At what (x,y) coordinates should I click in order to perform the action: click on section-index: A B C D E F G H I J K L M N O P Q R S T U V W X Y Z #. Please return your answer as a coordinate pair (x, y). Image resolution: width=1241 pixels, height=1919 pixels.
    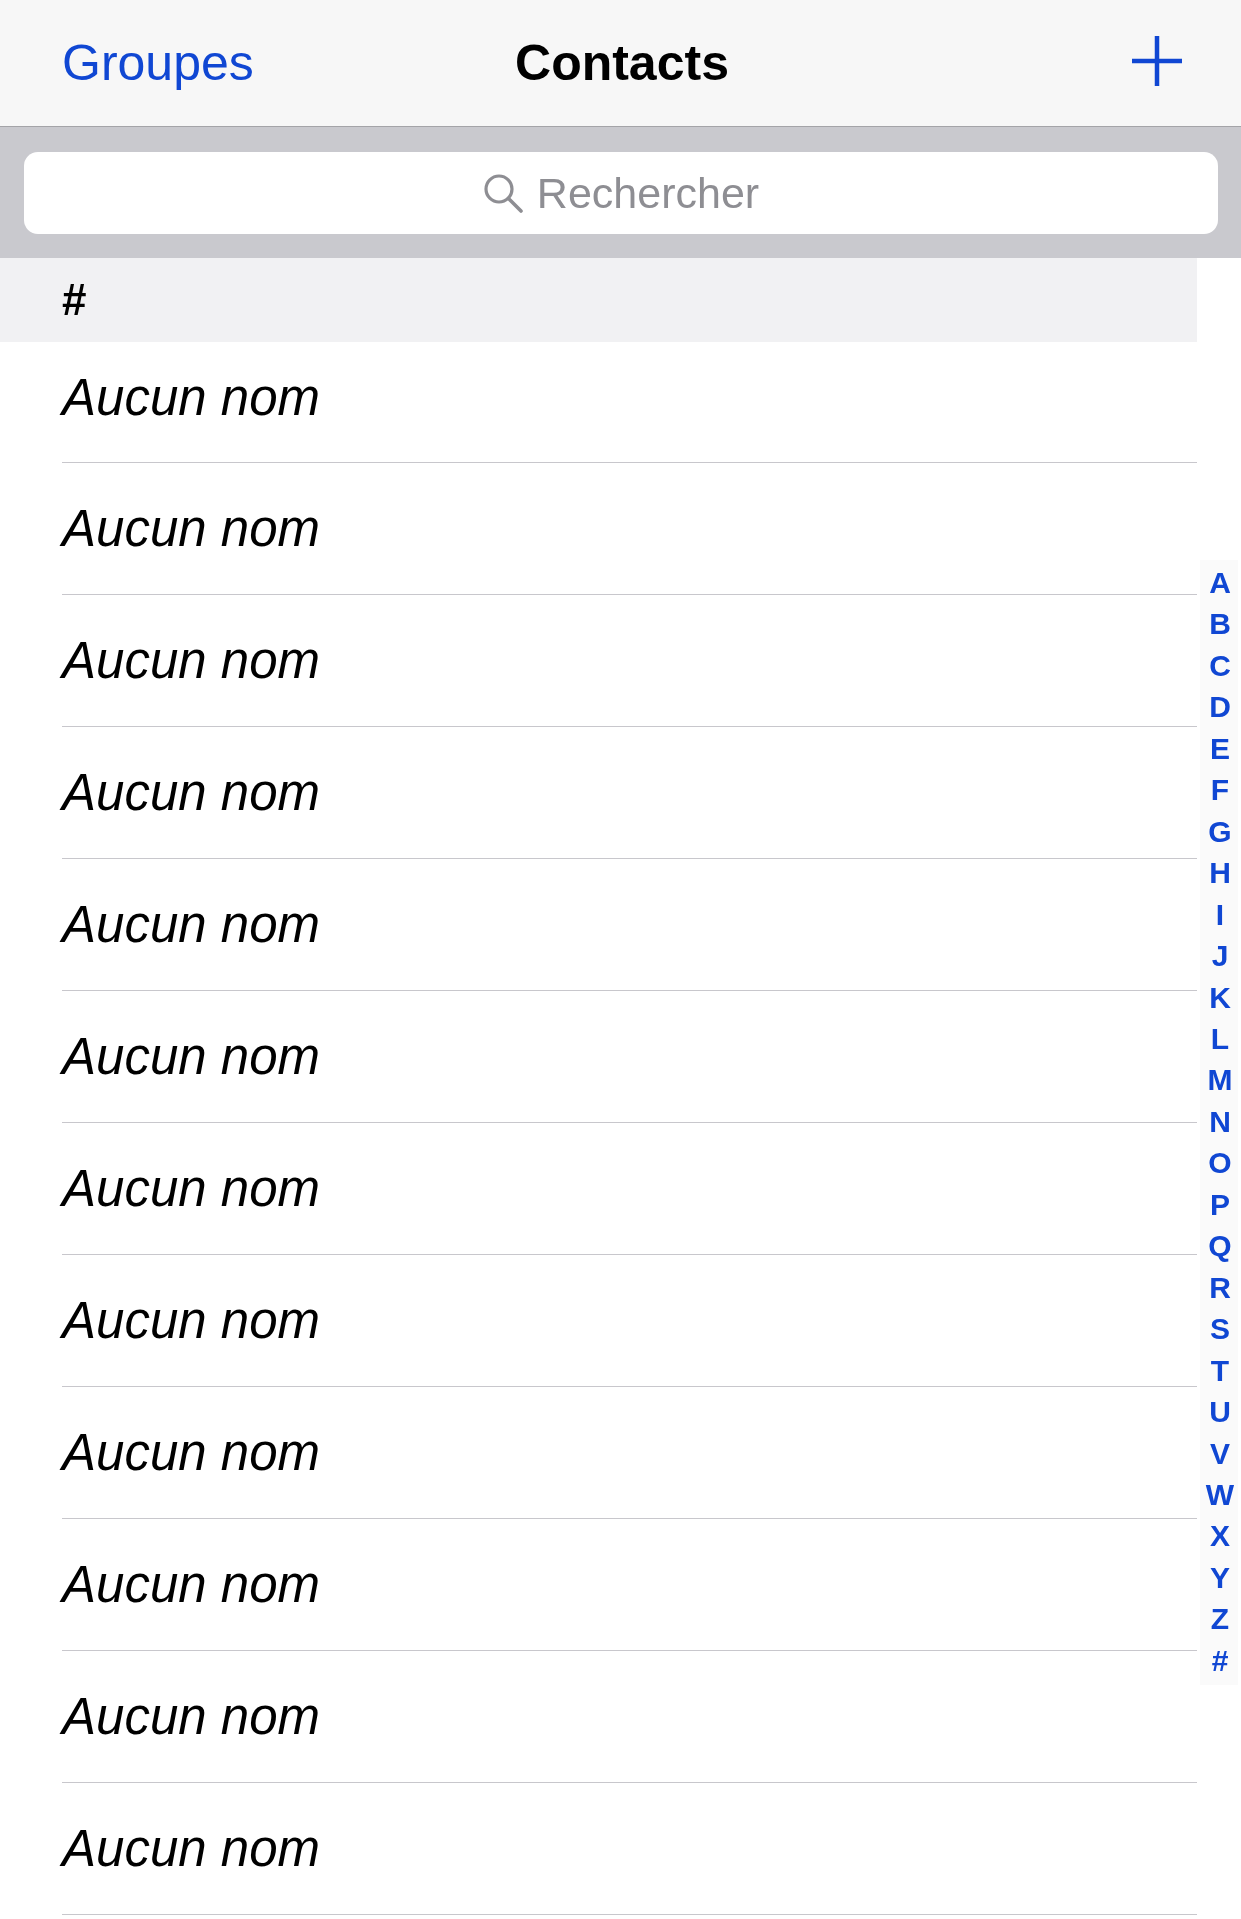
    Looking at the image, I should click on (1219, 1123).